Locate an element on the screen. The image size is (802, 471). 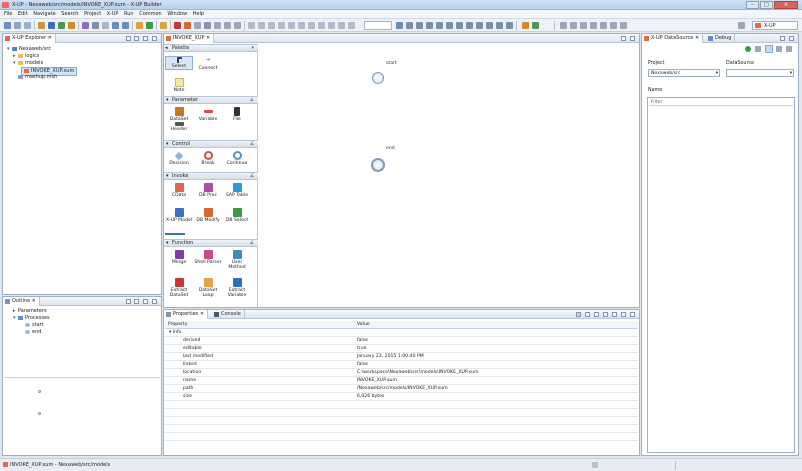
paste-icon is located at coordinates (105, 25).